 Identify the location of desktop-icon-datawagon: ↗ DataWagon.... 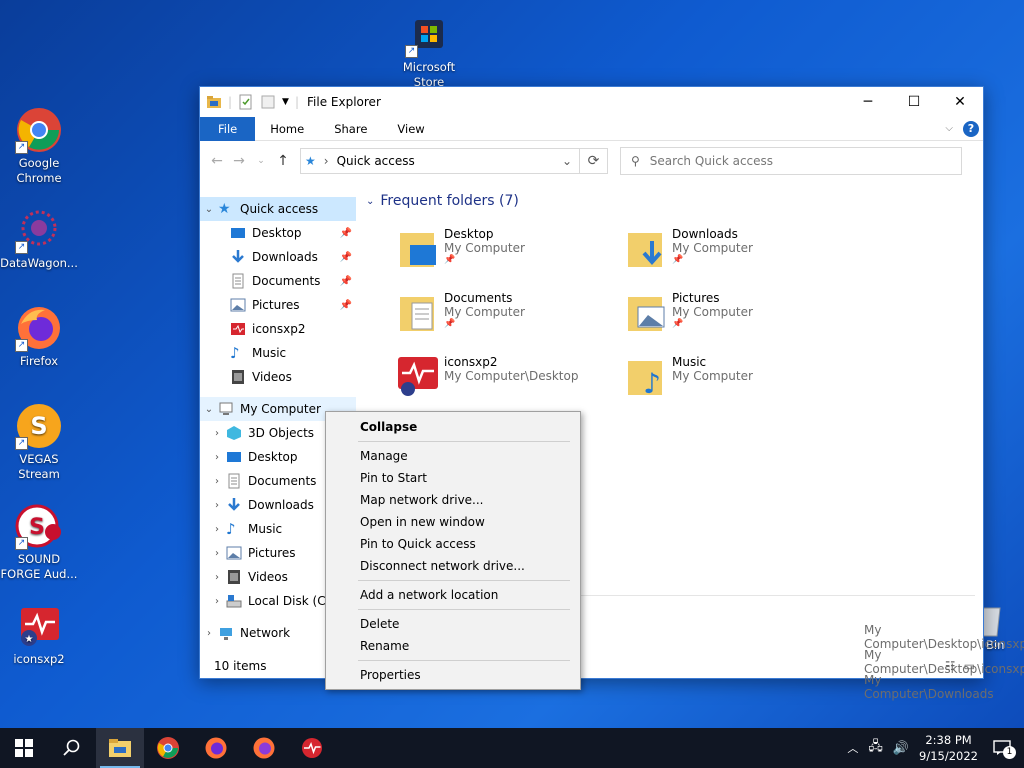
(39, 238).